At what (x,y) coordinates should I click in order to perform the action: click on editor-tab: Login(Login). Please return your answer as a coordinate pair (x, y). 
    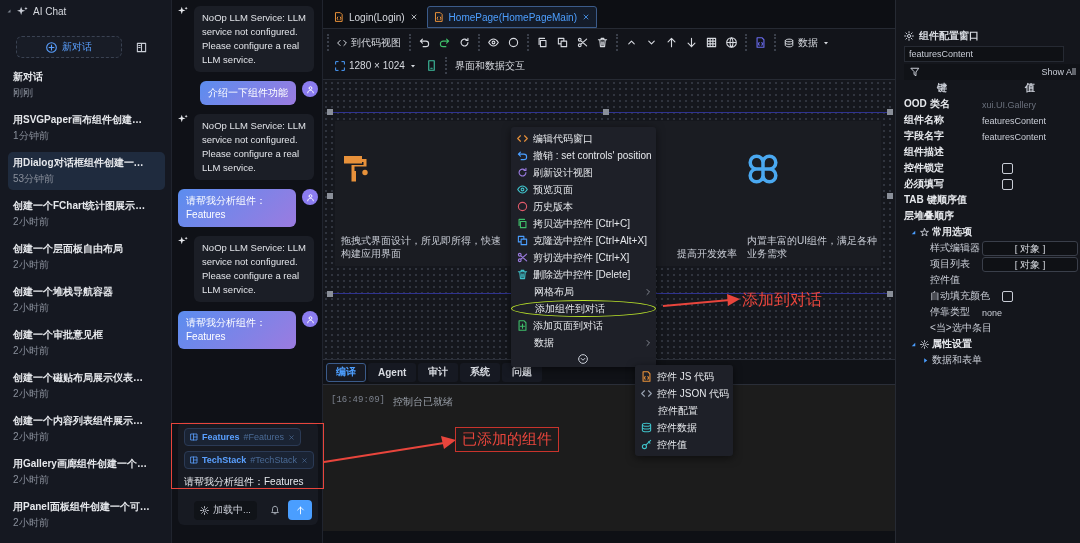
    Looking at the image, I should click on (376, 17).